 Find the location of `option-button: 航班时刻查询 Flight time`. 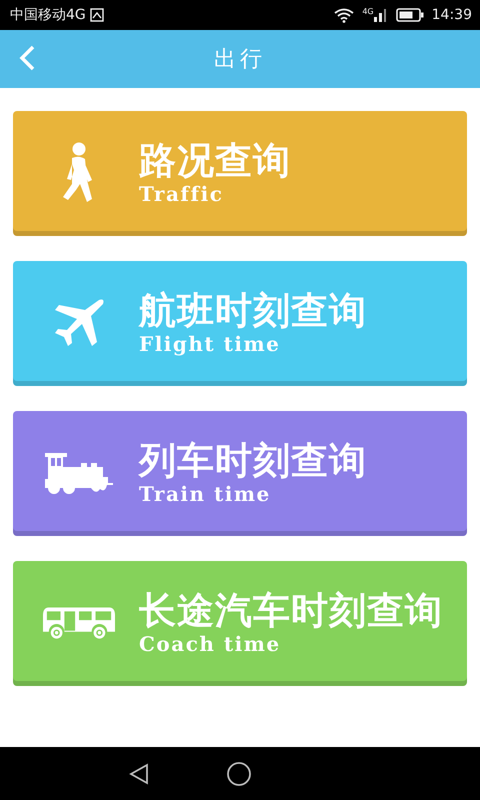

option-button: 航班时刻查询 Flight time is located at coordinates (240, 323).